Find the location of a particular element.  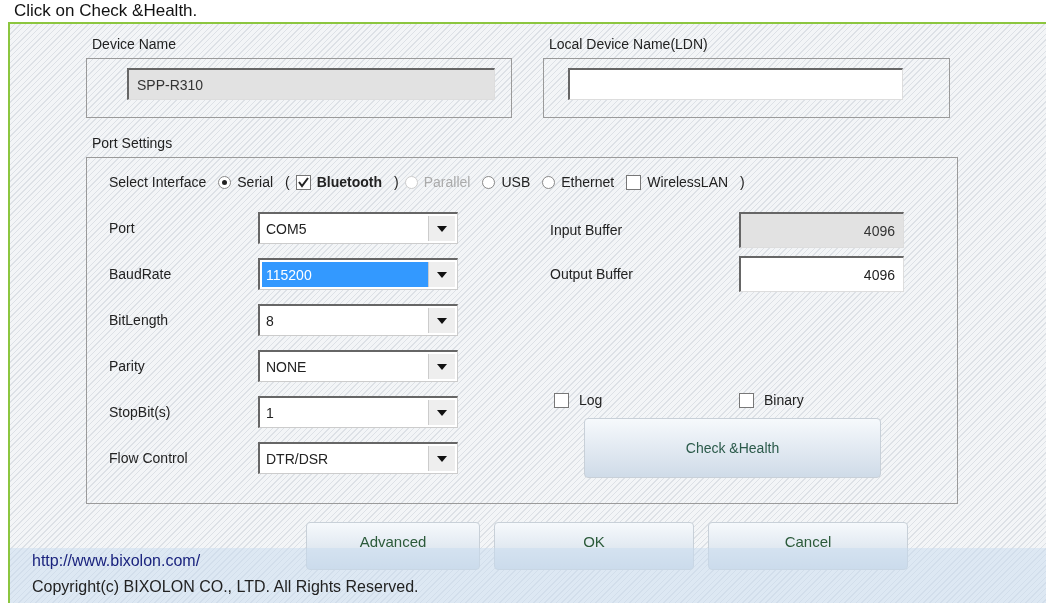

option-label: WirelessLAN is located at coordinates (688, 182).